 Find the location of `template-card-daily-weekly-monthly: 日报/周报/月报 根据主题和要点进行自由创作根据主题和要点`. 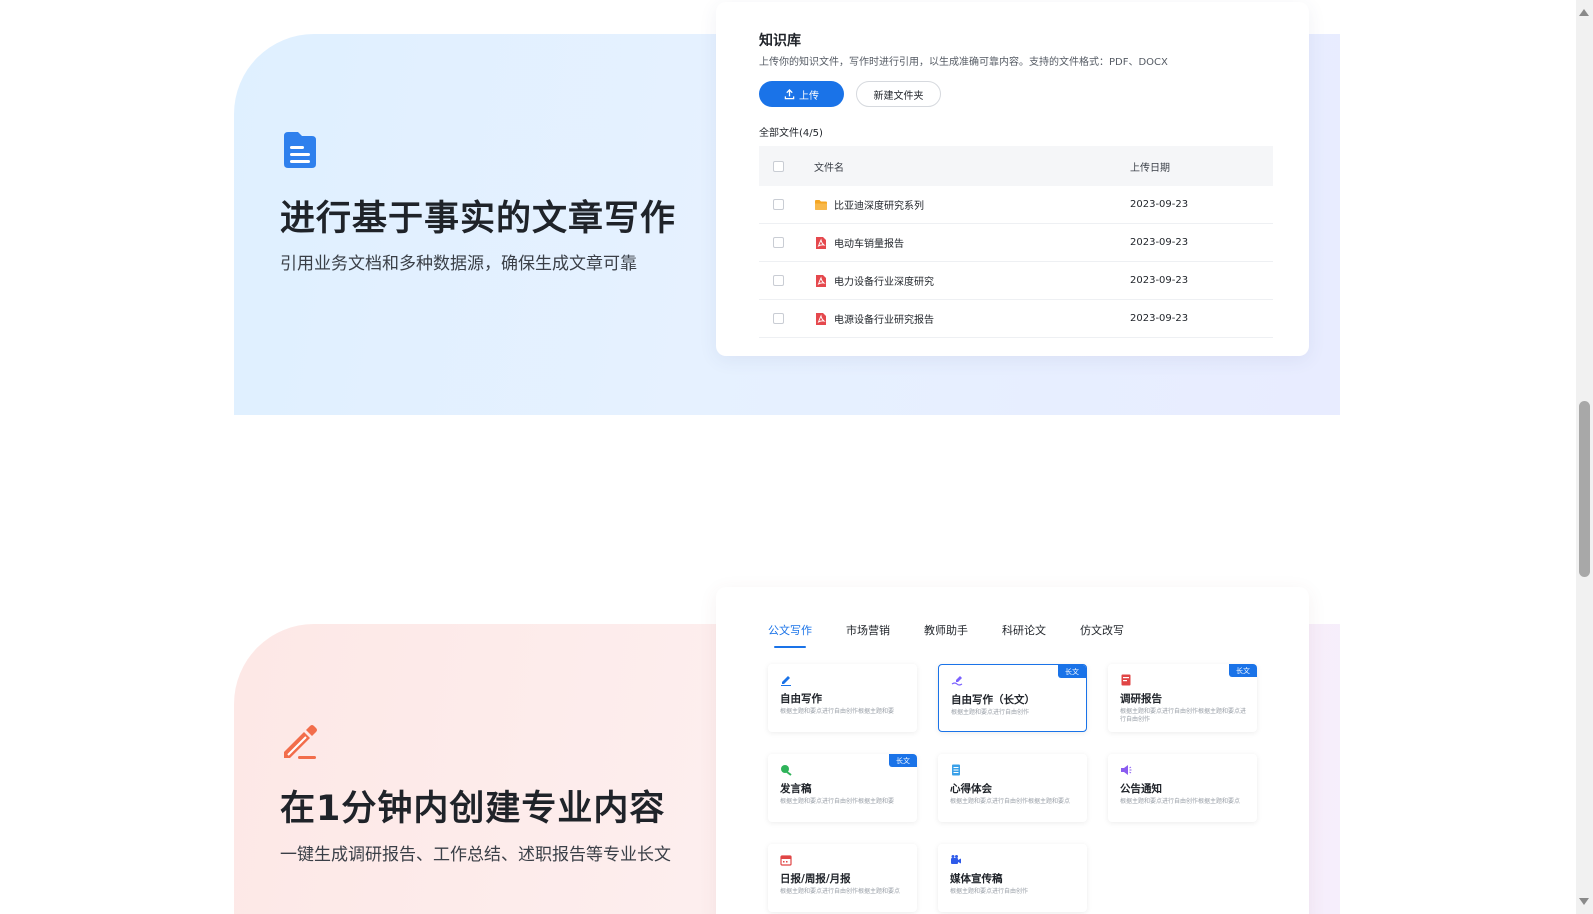

template-card-daily-weekly-monthly: 日报/周报/月报 根据主题和要点进行自由创作根据主题和要点 is located at coordinates (842, 878).